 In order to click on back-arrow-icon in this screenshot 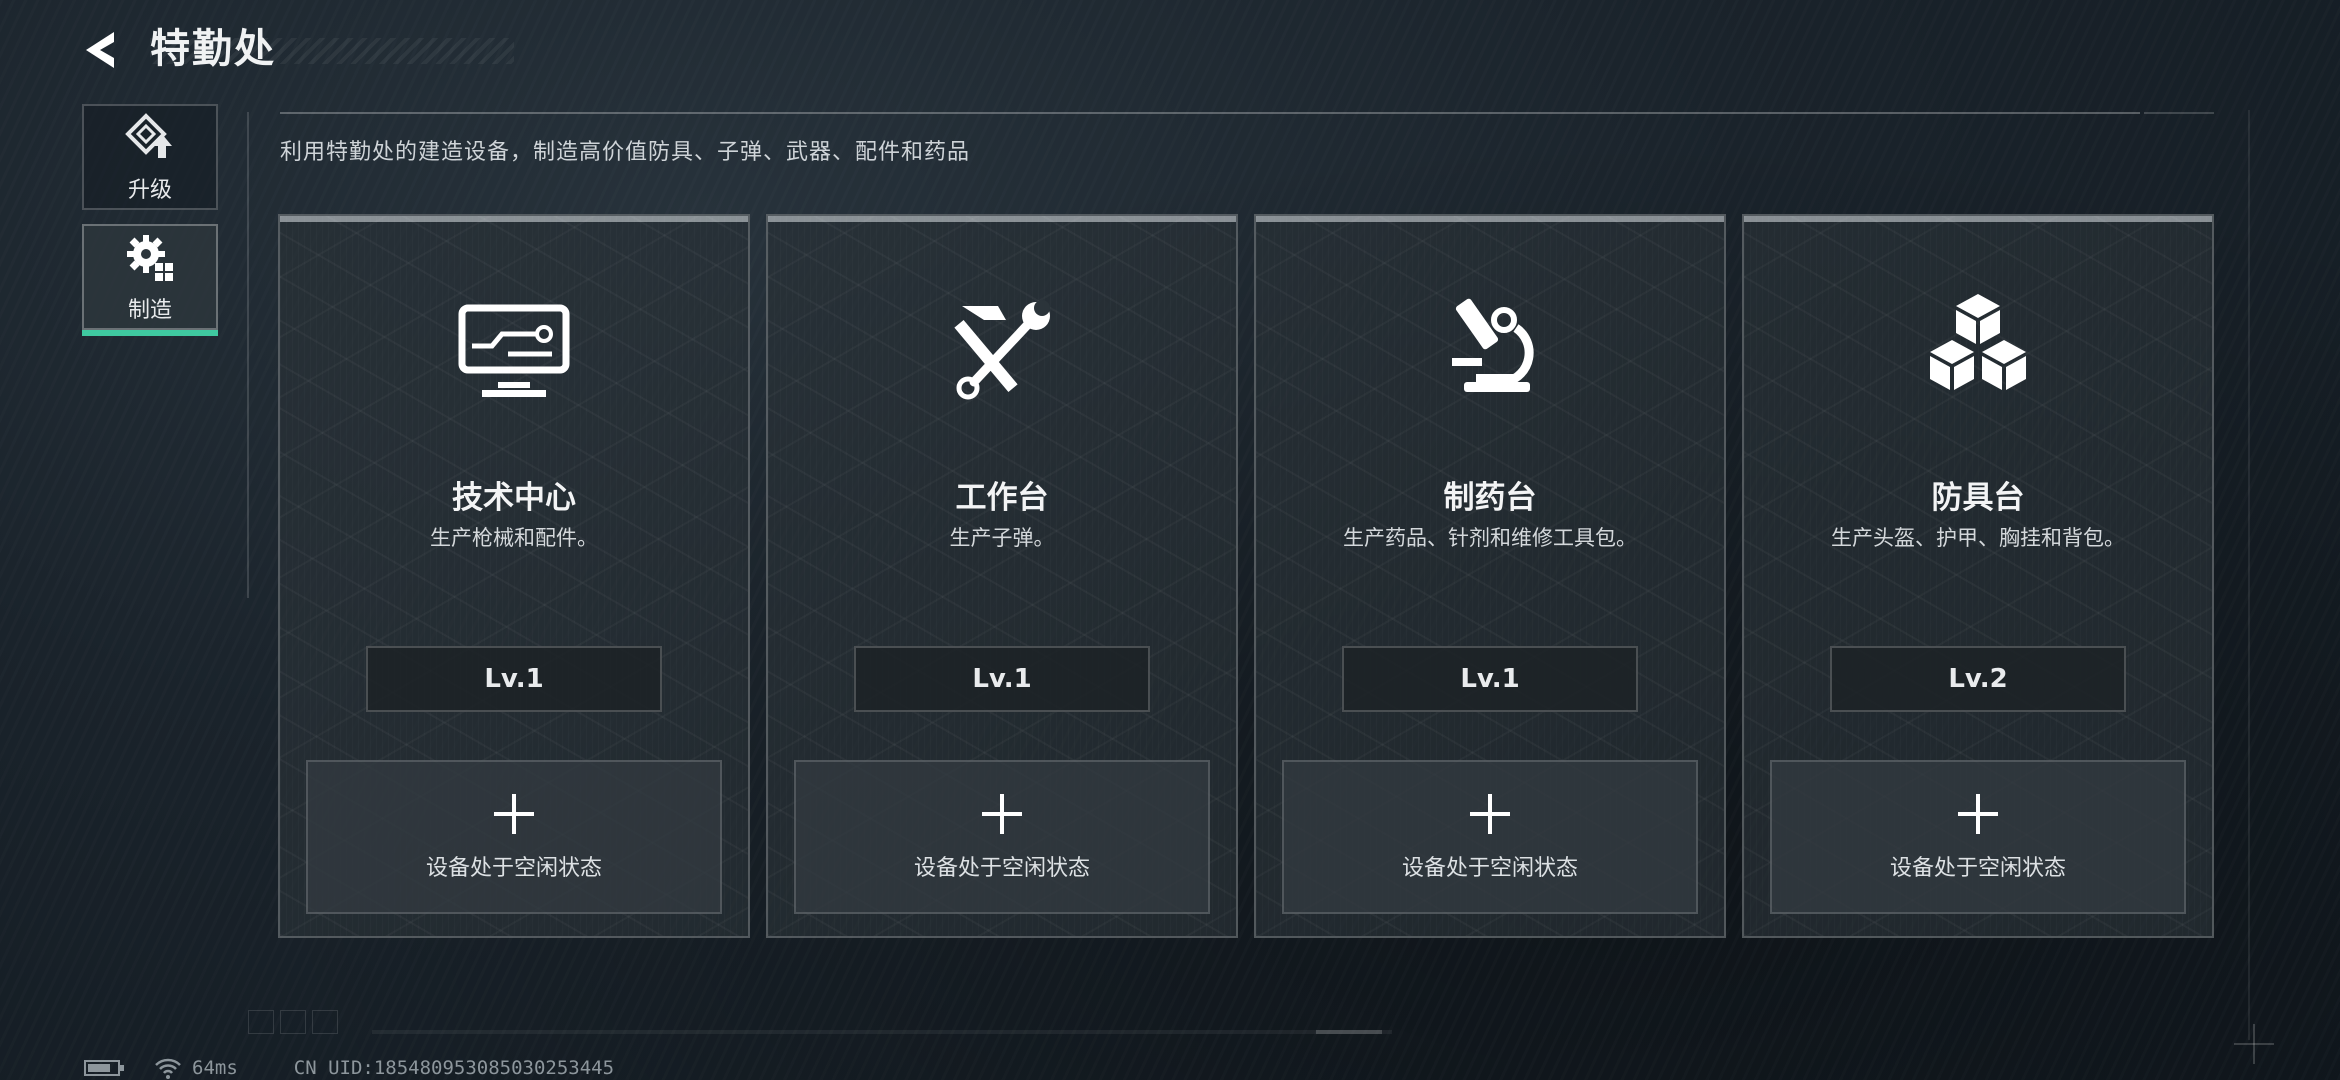, I will do `click(100, 50)`.